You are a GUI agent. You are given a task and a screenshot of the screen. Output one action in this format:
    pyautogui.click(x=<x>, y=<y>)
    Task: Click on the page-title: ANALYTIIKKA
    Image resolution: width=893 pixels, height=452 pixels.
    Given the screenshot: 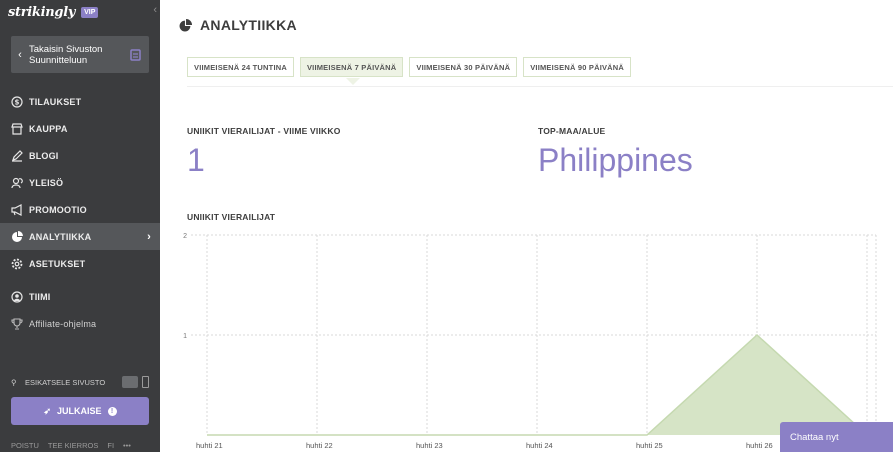 What is the action you would take?
    pyautogui.click(x=238, y=25)
    